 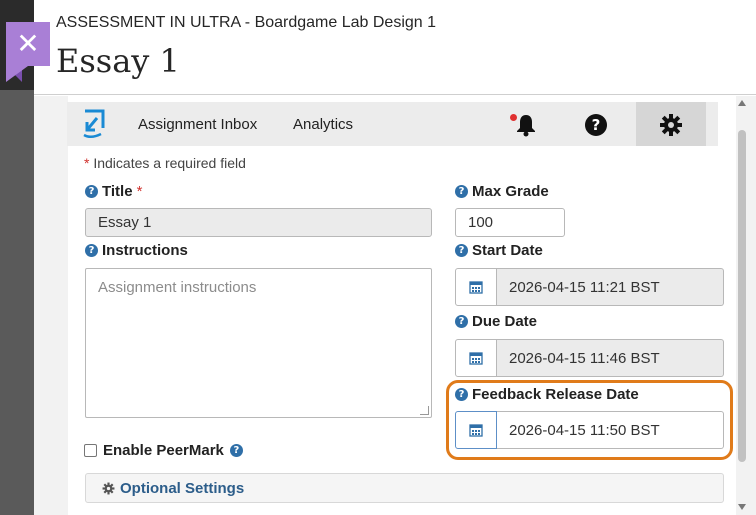 I want to click on close-button: ✕, so click(x=28, y=52).